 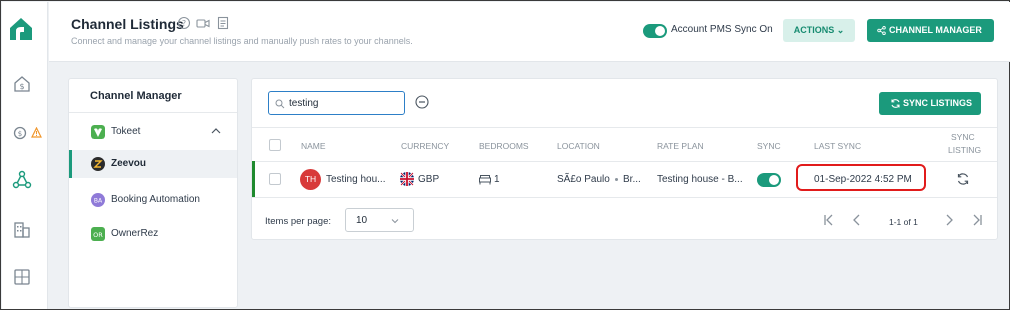 I want to click on share-icon, so click(x=881, y=30).